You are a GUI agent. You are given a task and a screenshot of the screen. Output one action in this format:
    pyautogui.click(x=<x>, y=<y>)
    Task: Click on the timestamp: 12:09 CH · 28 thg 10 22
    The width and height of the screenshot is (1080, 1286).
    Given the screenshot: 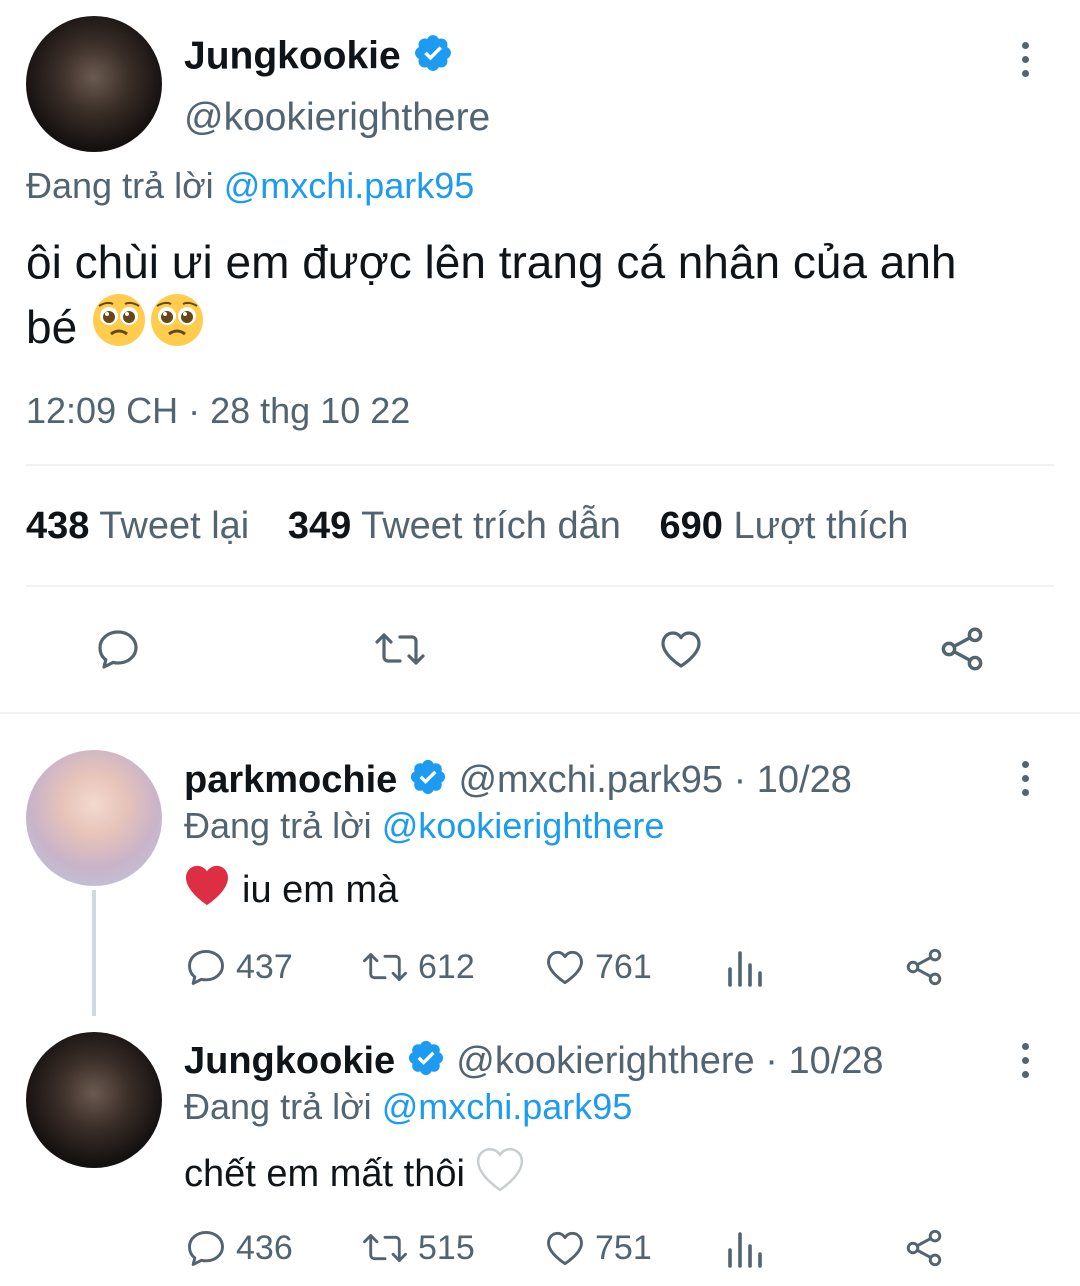 What is the action you would take?
    pyautogui.click(x=218, y=411)
    